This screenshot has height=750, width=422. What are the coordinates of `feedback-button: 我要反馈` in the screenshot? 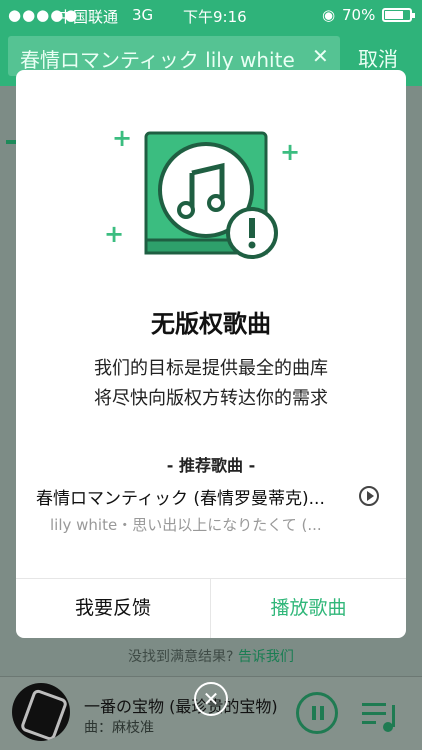 It's located at (113, 608).